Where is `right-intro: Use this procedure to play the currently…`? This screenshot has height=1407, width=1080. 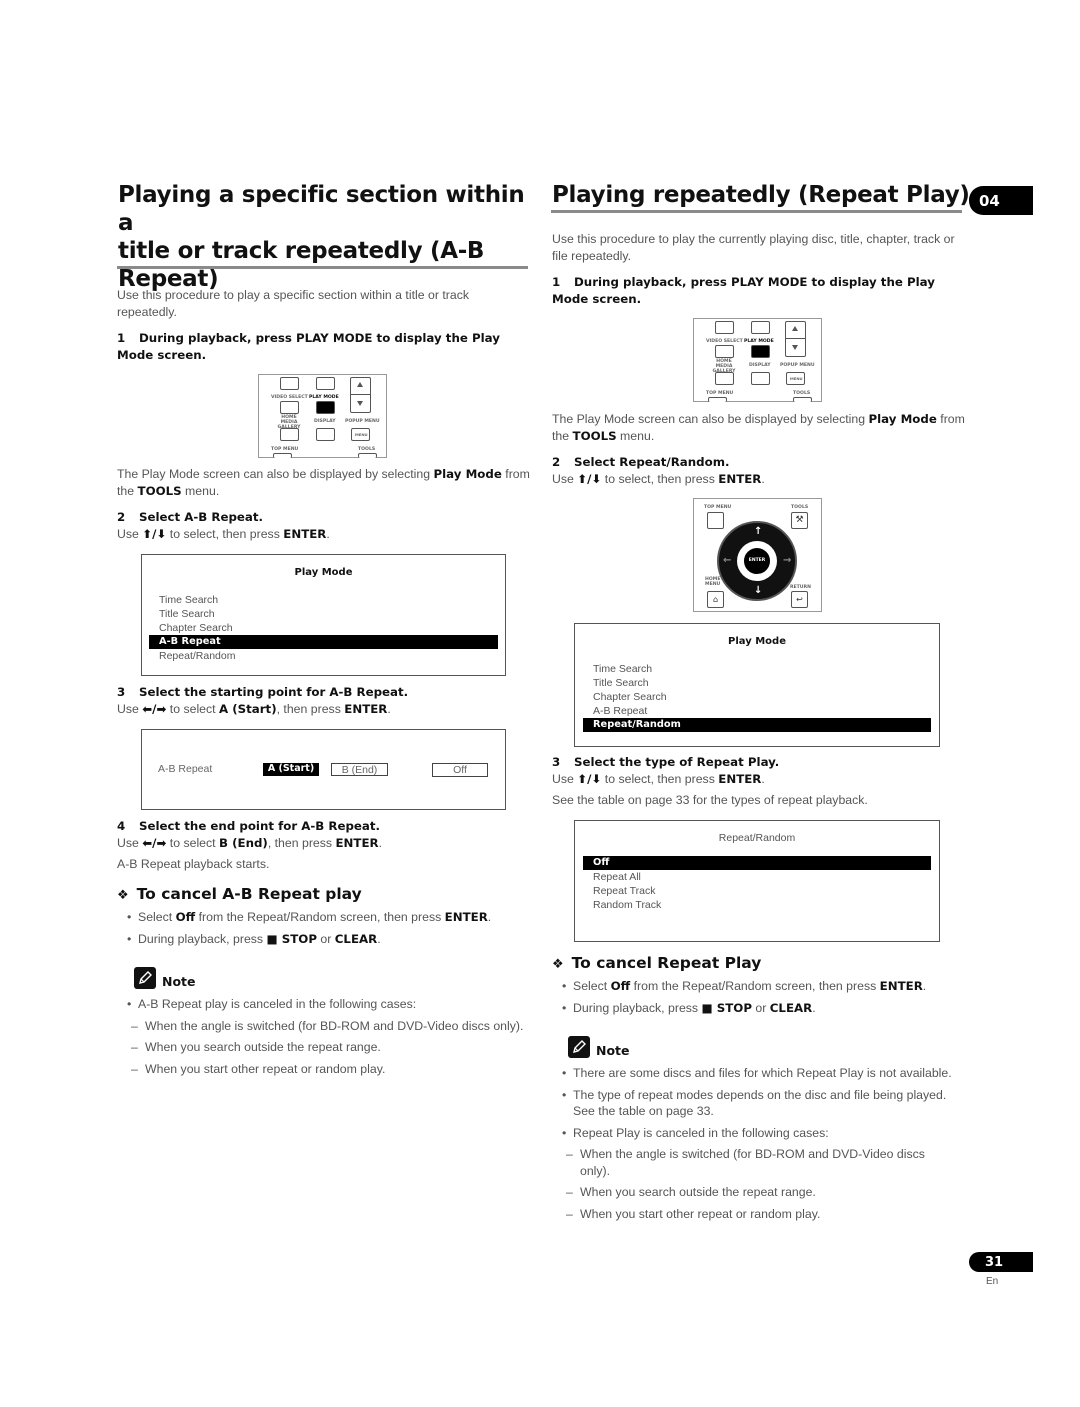
right-intro: Use this procedure to play the currently… is located at coordinates (753, 247).